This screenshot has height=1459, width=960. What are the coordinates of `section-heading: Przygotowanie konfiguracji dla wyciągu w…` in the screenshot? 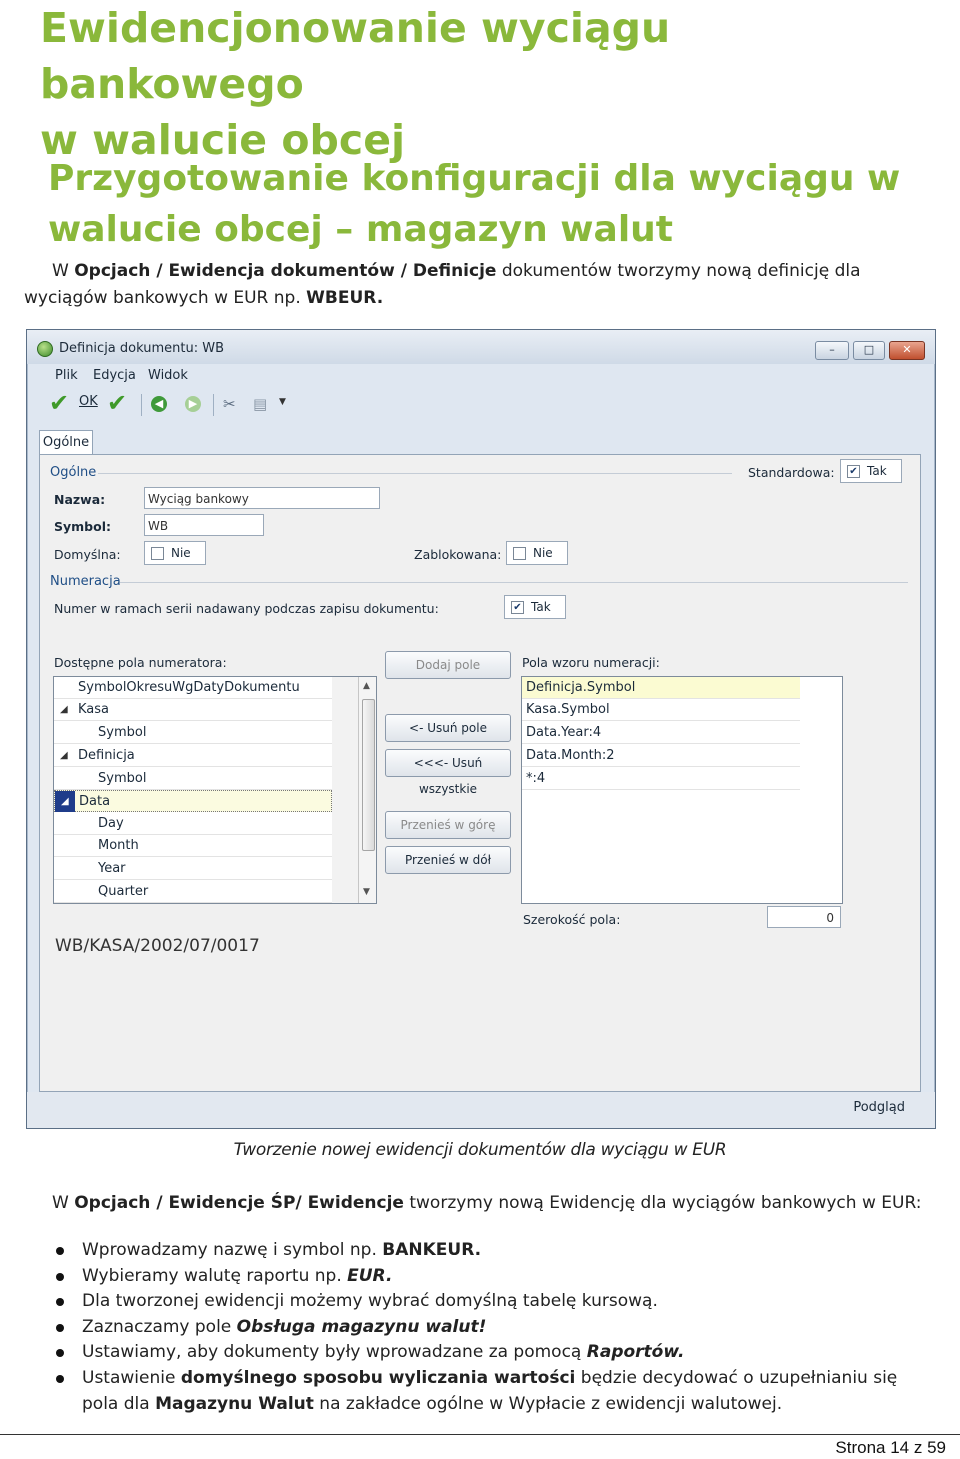 It's located at (488, 204).